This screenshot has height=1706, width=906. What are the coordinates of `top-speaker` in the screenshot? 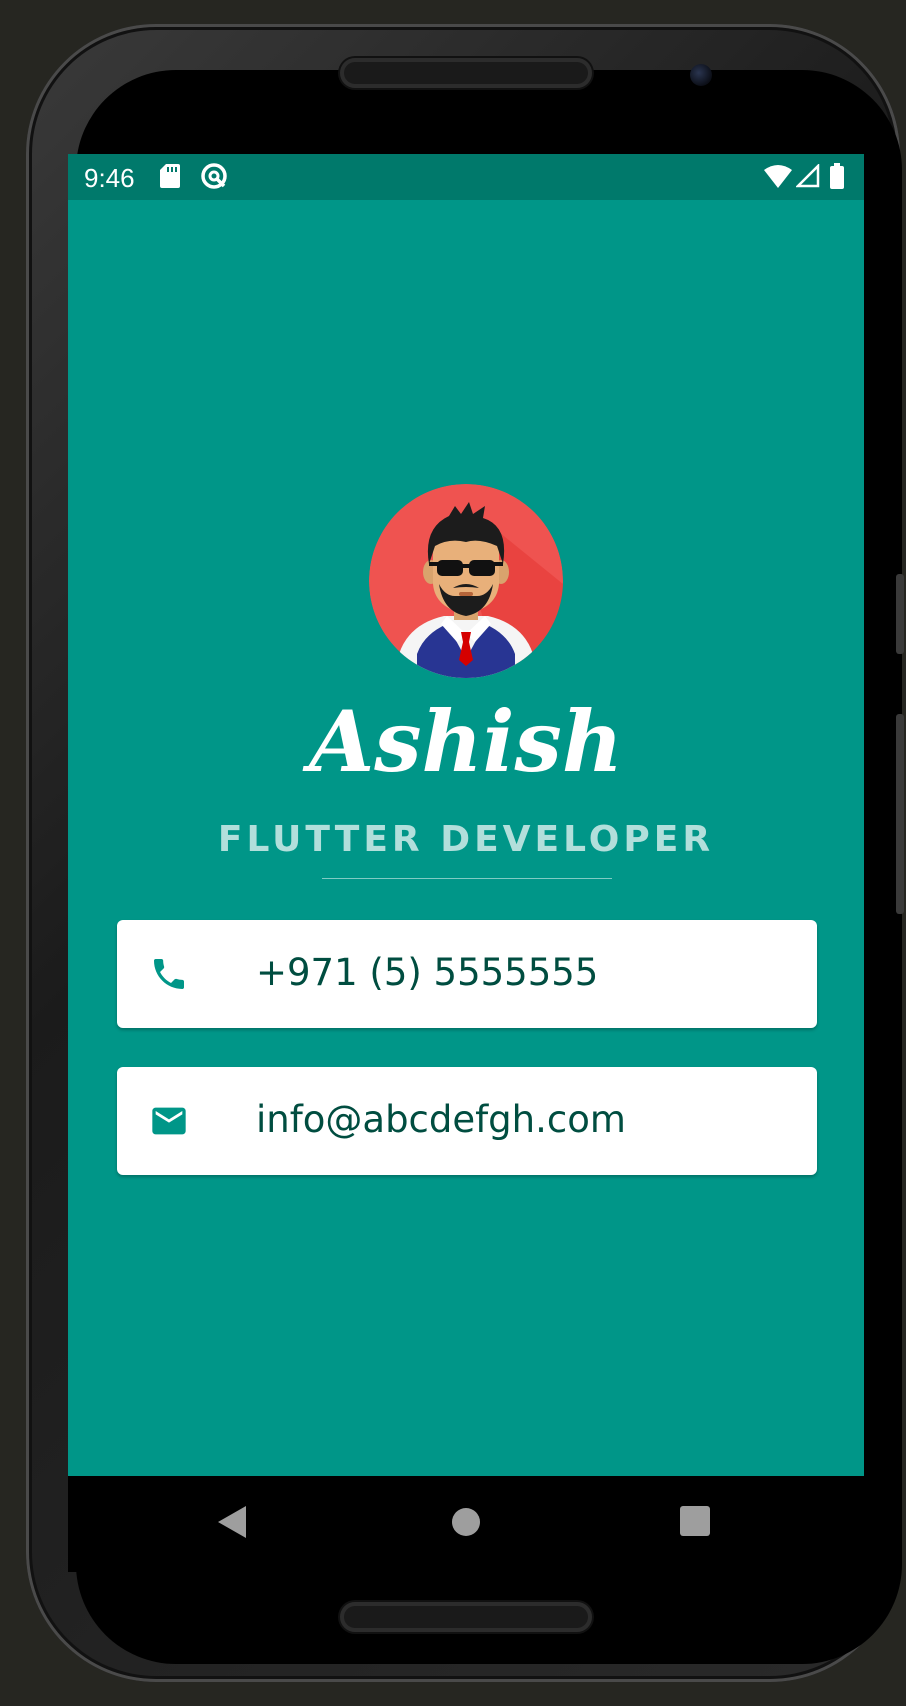 It's located at (466, 73).